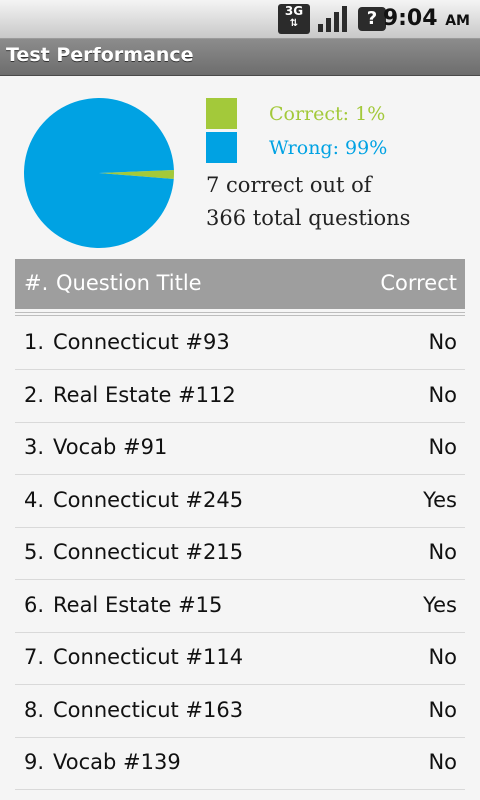  I want to click on status-clock: 9:04 AM, so click(426, 18).